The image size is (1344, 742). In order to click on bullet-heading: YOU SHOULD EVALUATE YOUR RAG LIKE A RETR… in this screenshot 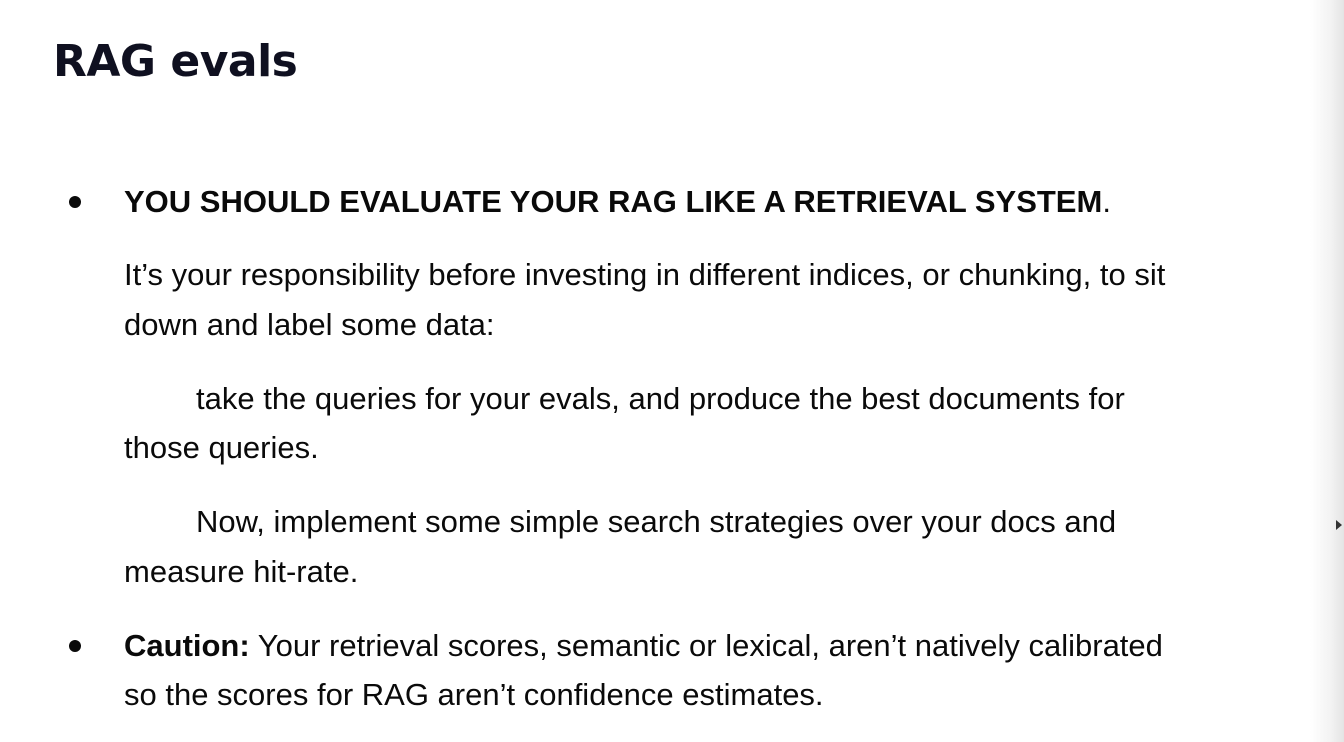, I will do `click(613, 201)`.